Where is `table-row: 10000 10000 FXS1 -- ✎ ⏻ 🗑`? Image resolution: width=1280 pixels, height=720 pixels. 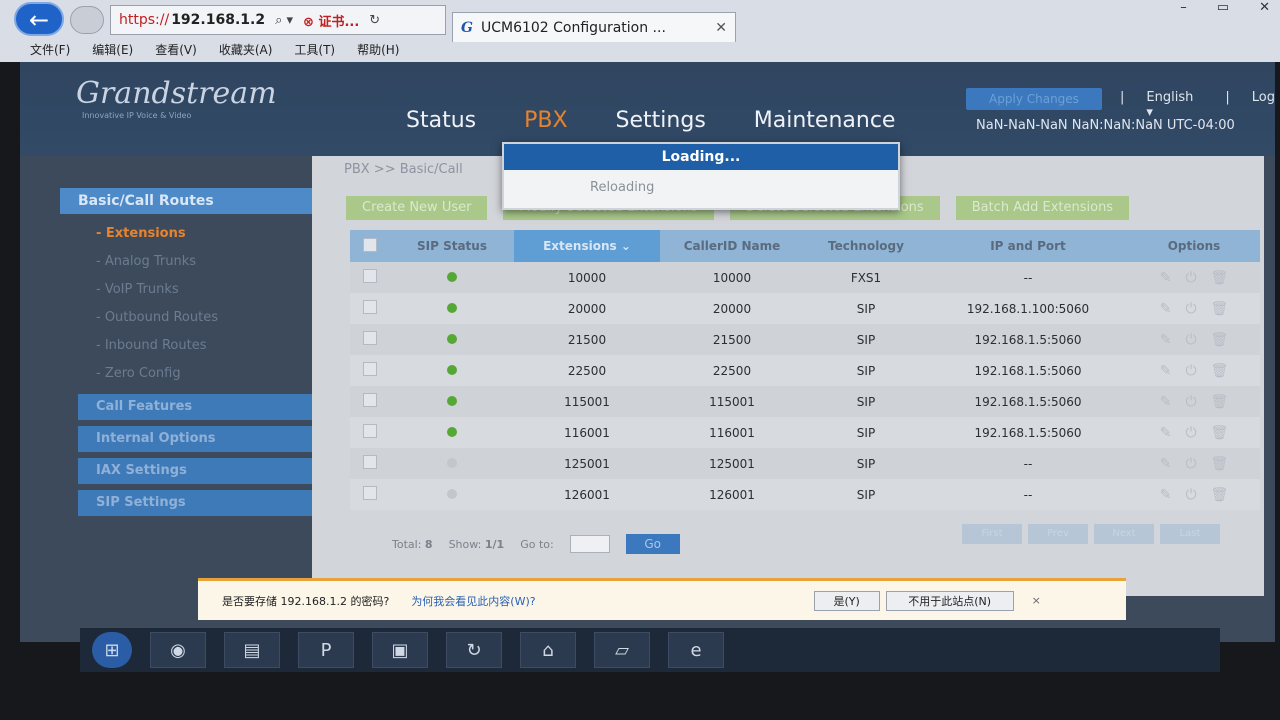 table-row: 10000 10000 FXS1 -- ✎ ⏻ 🗑 is located at coordinates (805, 277).